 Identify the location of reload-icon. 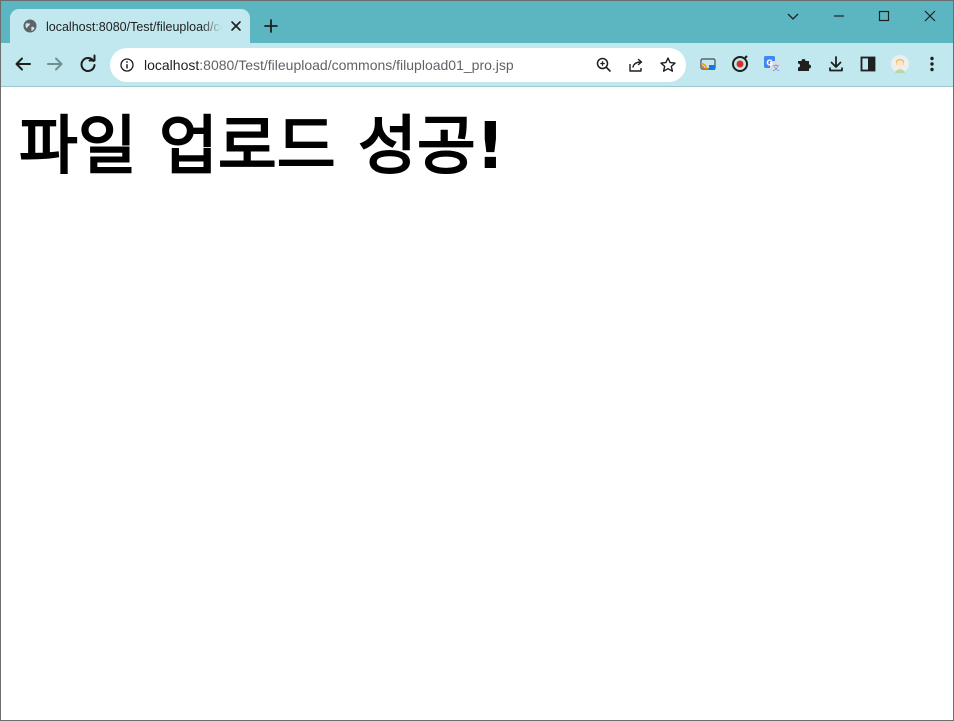
(88, 64).